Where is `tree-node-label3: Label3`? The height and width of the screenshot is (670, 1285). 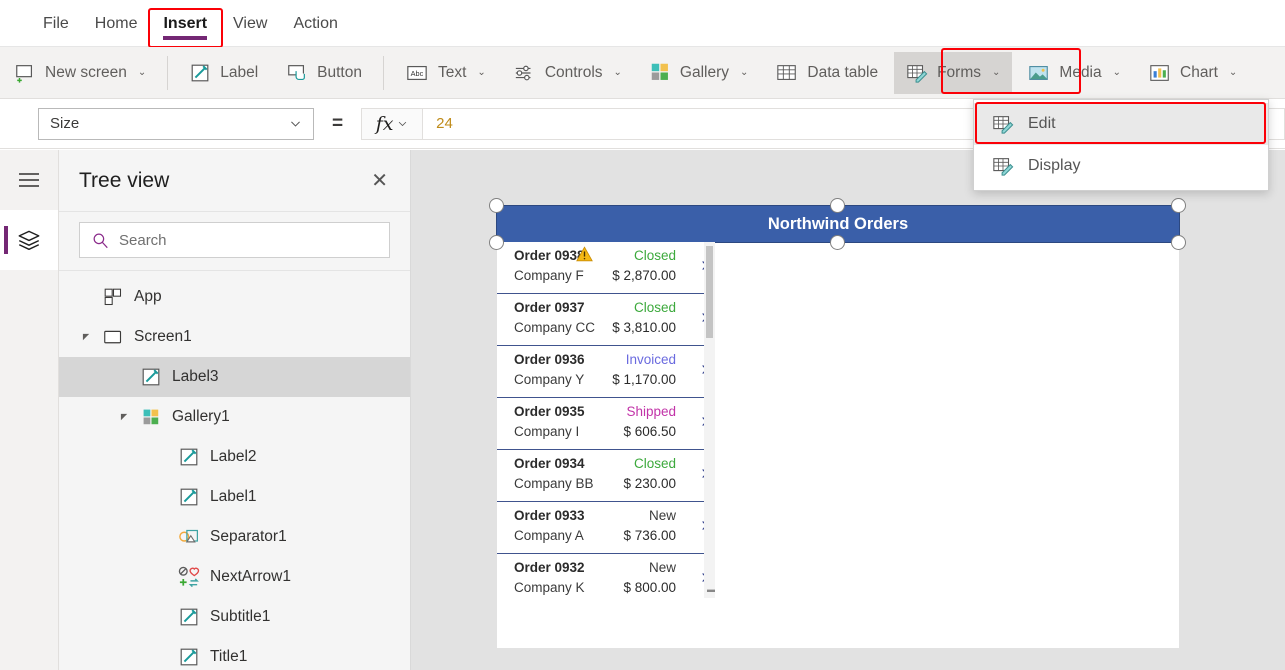
tree-node-label3: Label3 is located at coordinates (234, 377).